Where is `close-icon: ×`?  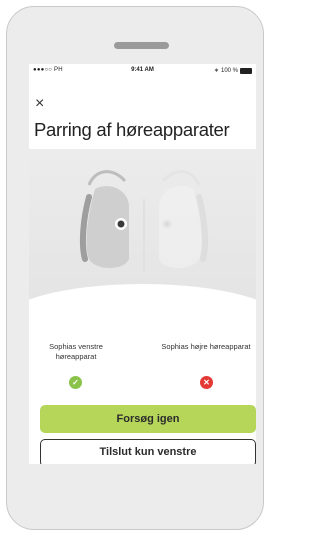
close-icon: × is located at coordinates (39, 104).